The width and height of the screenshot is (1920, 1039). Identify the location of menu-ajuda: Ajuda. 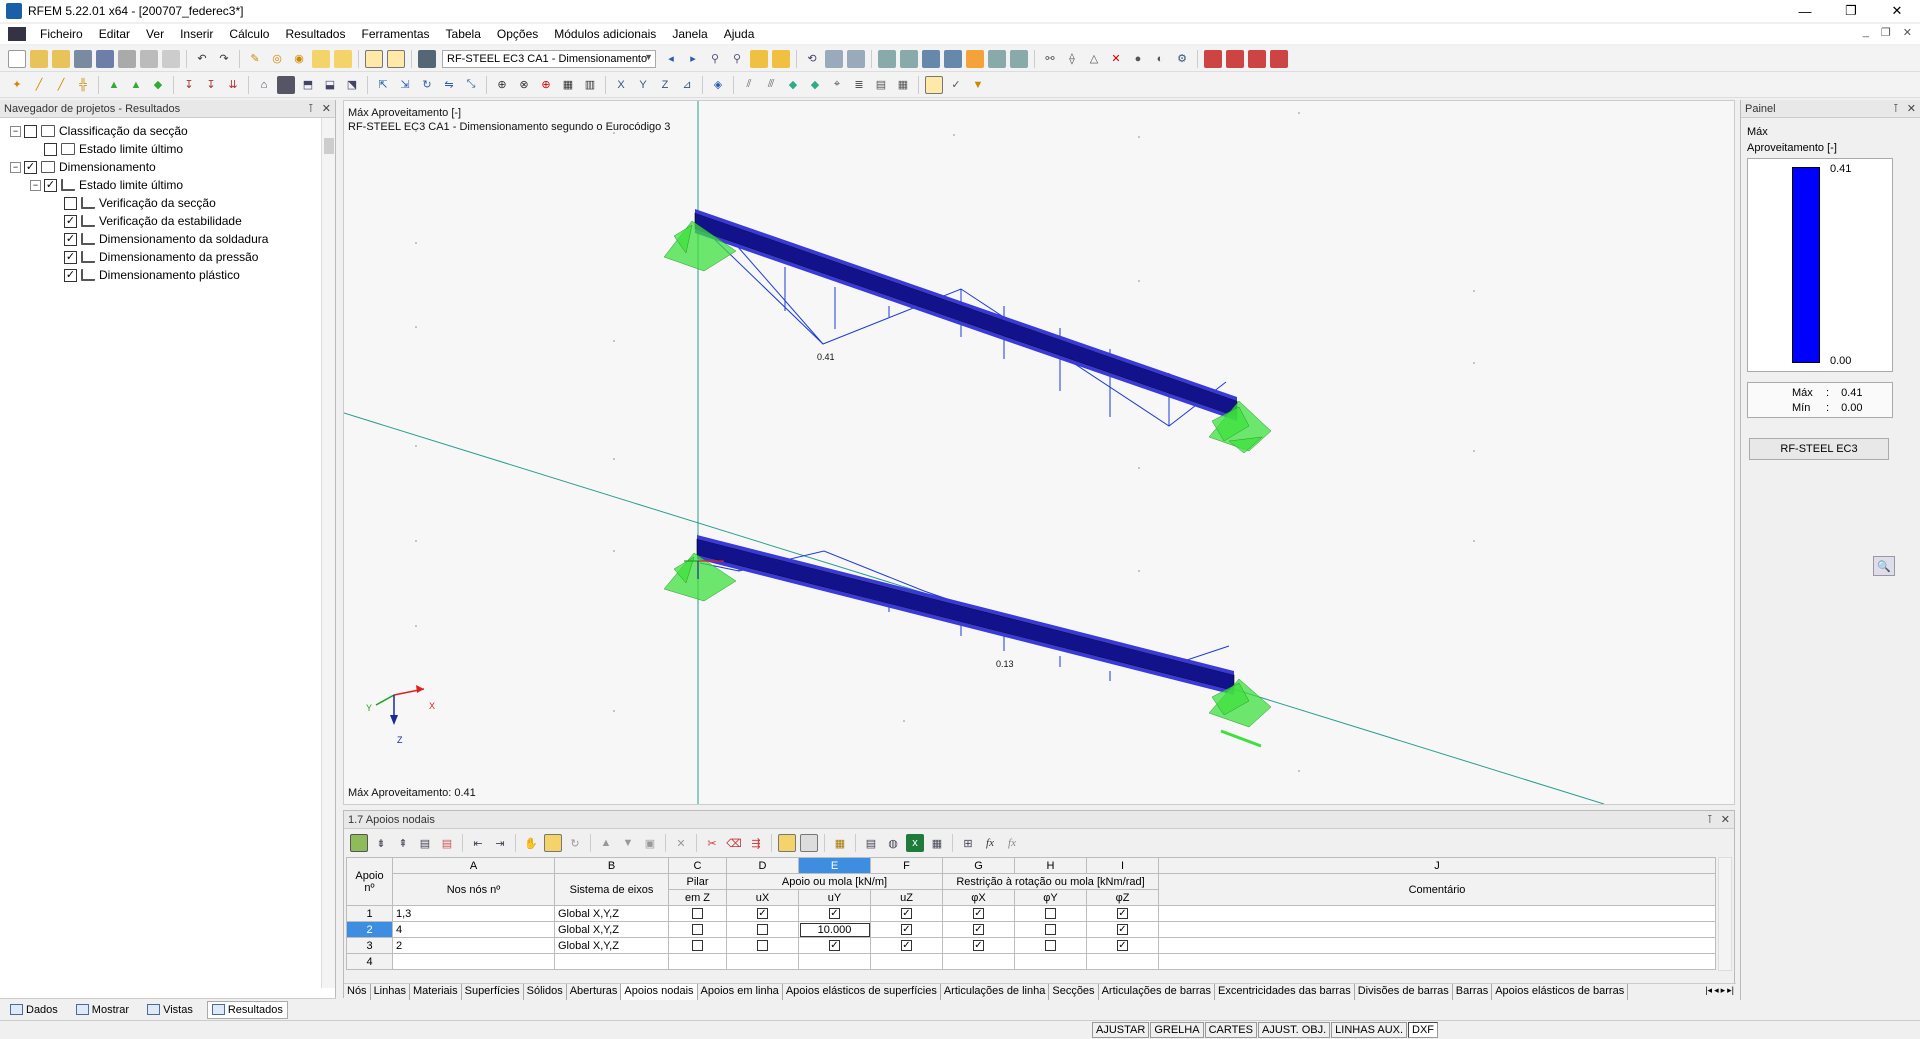
(739, 34).